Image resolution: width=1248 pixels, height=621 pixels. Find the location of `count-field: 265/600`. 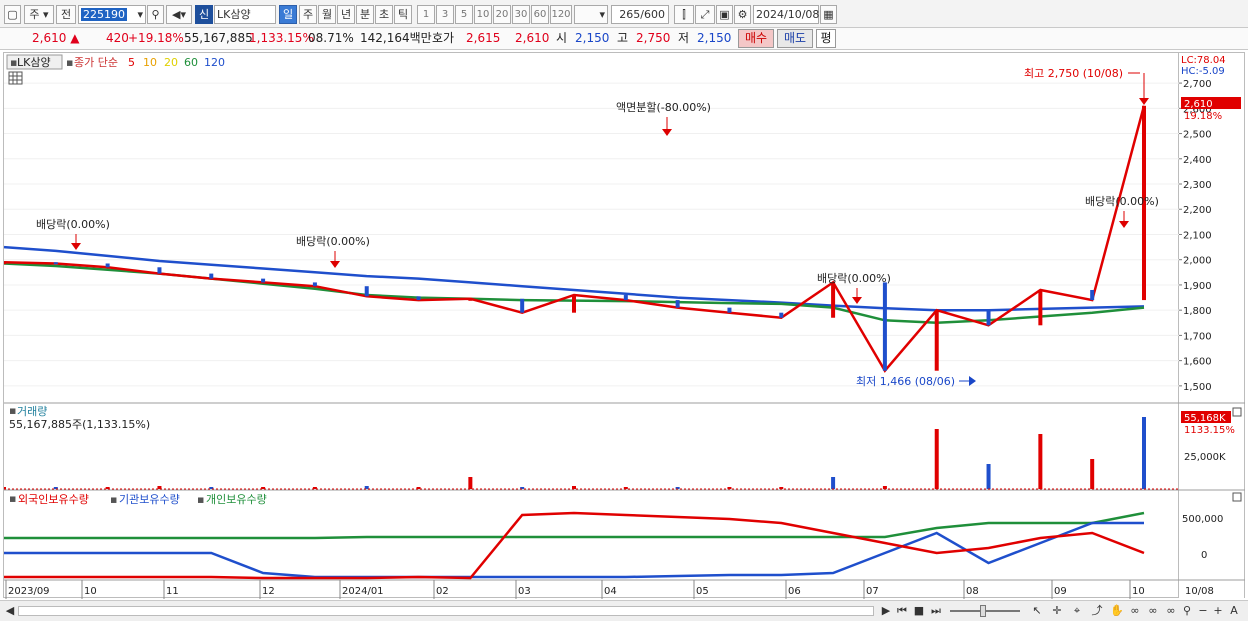

count-field: 265/600 is located at coordinates (640, 14).